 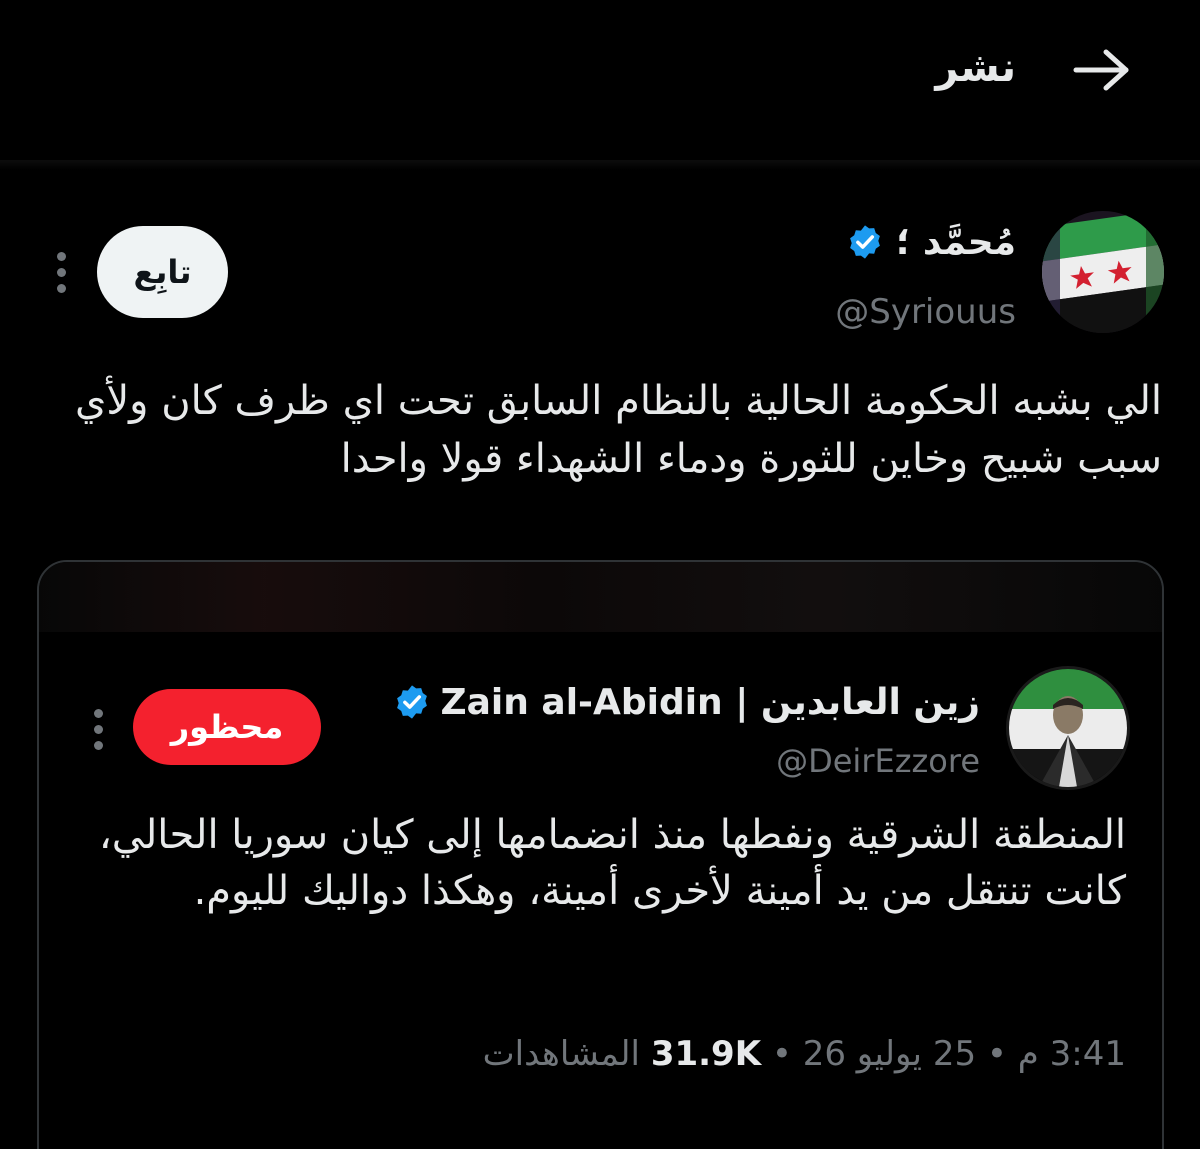 What do you see at coordinates (600, 165) in the screenshot?
I see `header-divider` at bounding box center [600, 165].